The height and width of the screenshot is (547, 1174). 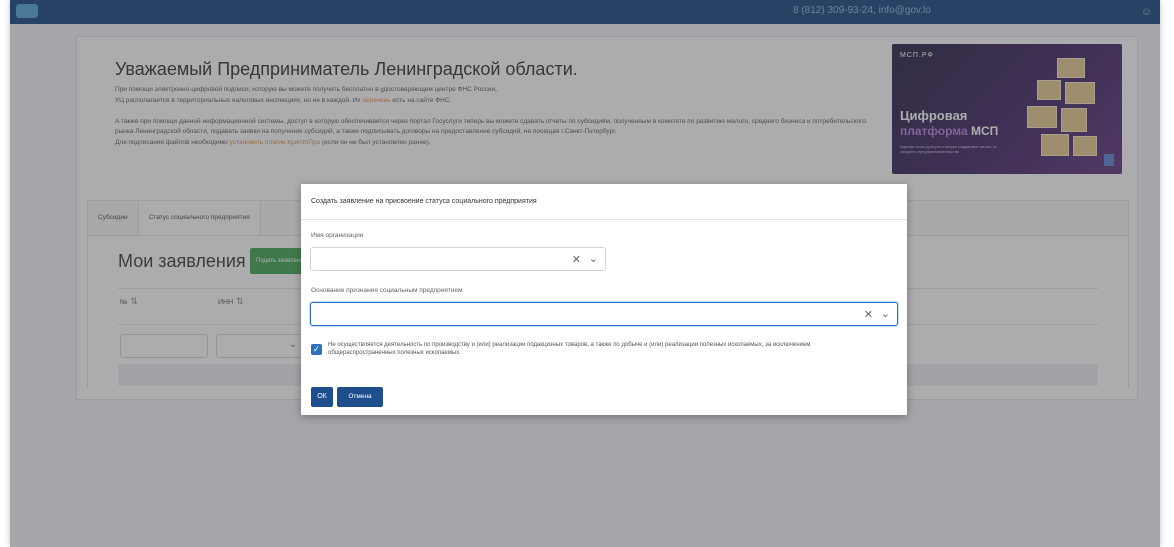 What do you see at coordinates (322, 397) in the screenshot?
I see `ok-button: ОК` at bounding box center [322, 397].